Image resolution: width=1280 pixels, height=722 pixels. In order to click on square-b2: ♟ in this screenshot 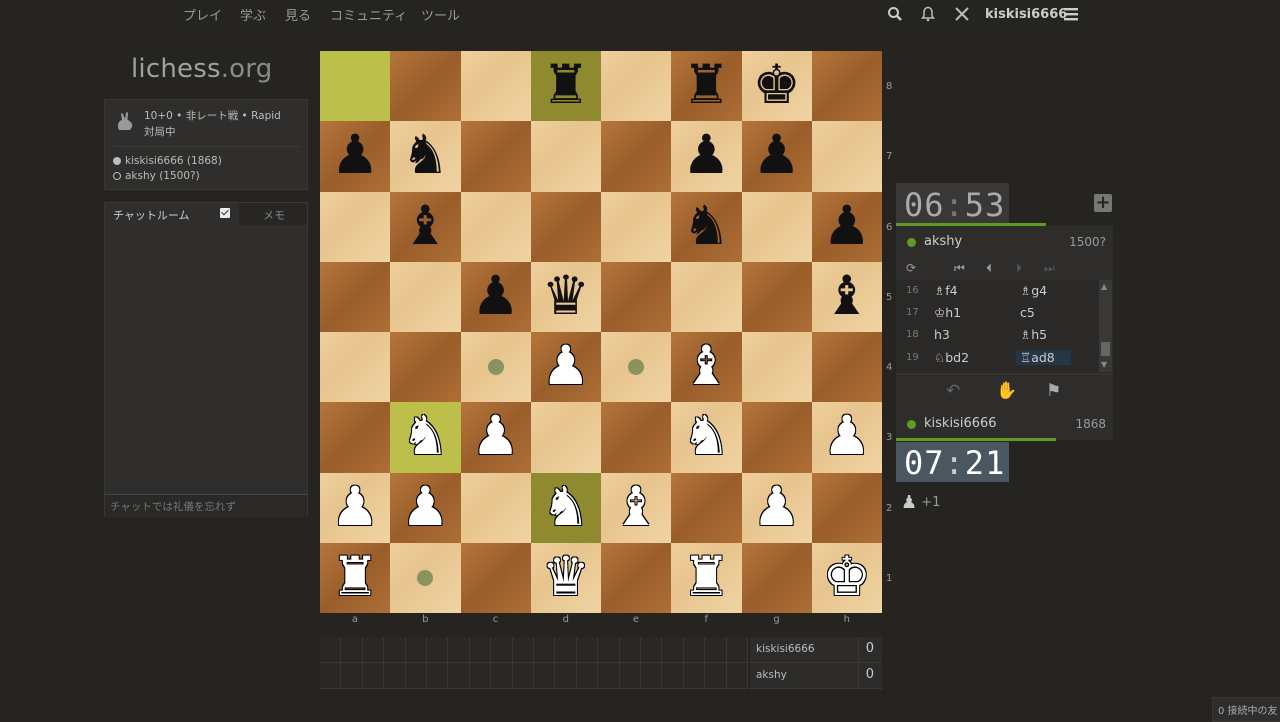, I will do `click(425, 507)`.